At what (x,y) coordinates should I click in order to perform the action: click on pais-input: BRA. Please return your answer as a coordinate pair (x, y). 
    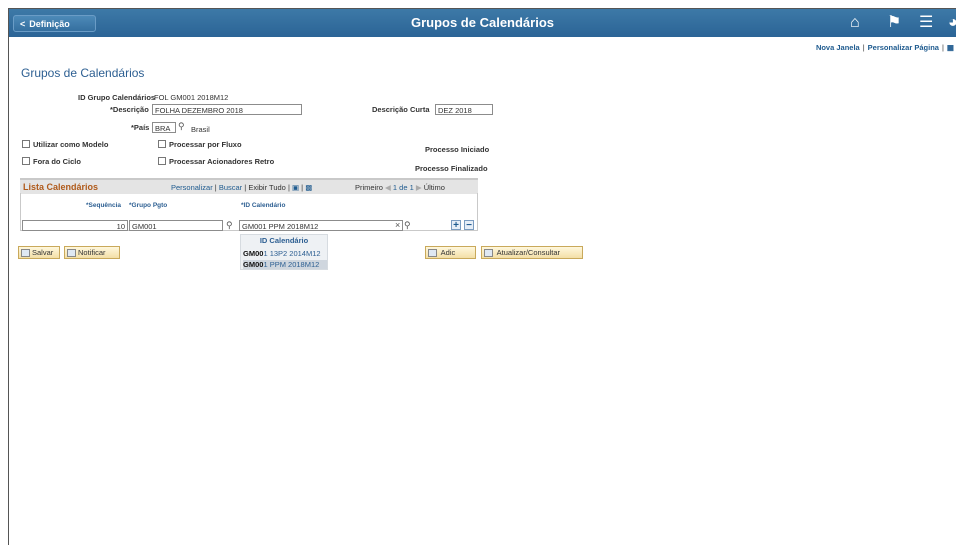
    Looking at the image, I should click on (164, 127).